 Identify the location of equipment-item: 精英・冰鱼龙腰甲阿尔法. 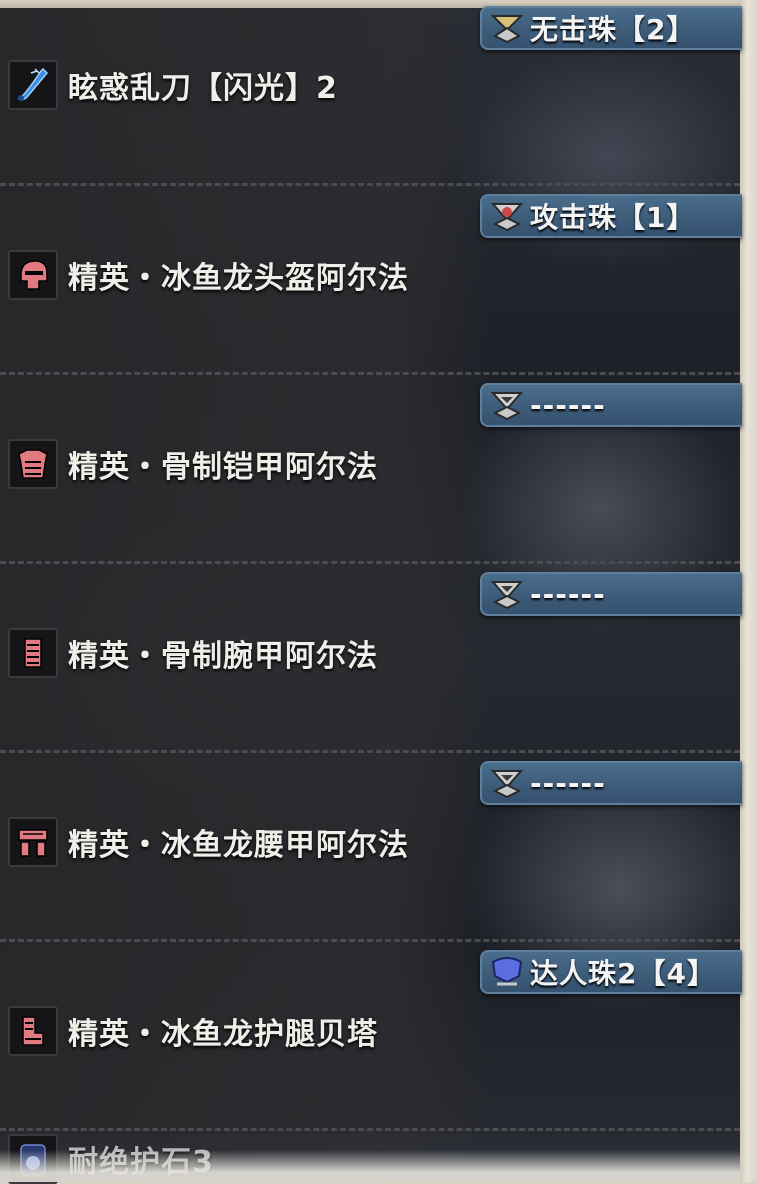
(208, 842).